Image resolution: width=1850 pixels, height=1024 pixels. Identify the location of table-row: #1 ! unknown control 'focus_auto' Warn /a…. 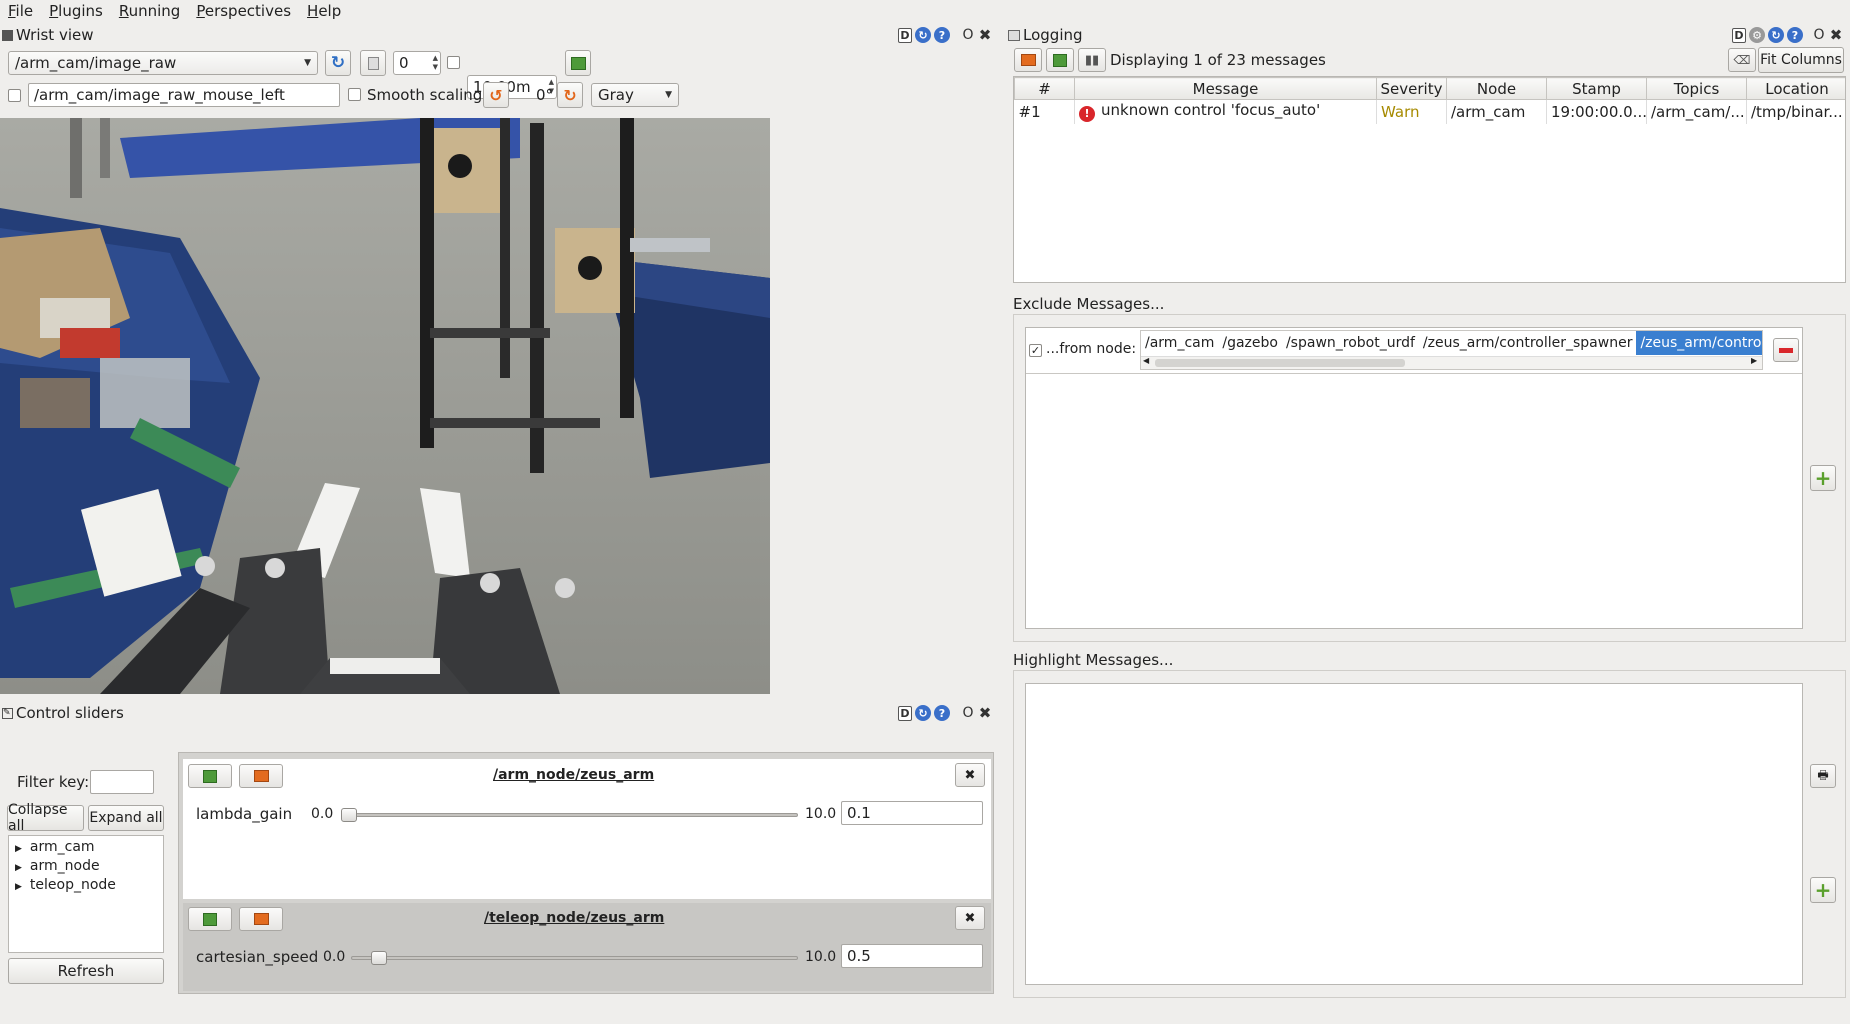
(1429, 111).